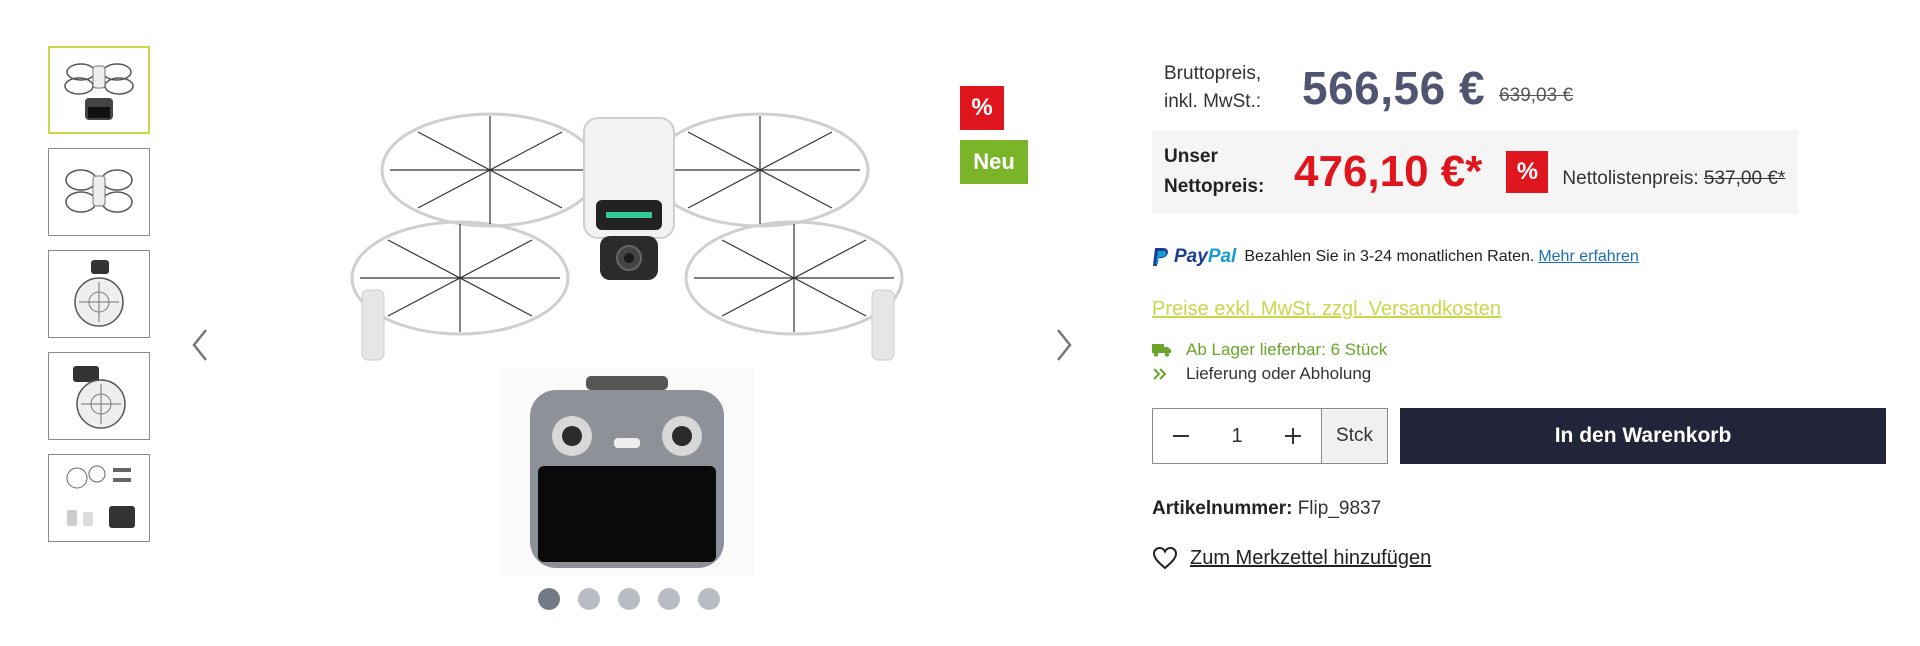 This screenshot has height=646, width=1920. Describe the element at coordinates (1326, 309) in the screenshot. I see `shipping-costs-link: Preise exkl. MwSt. zzgl. Versandkosten` at that location.